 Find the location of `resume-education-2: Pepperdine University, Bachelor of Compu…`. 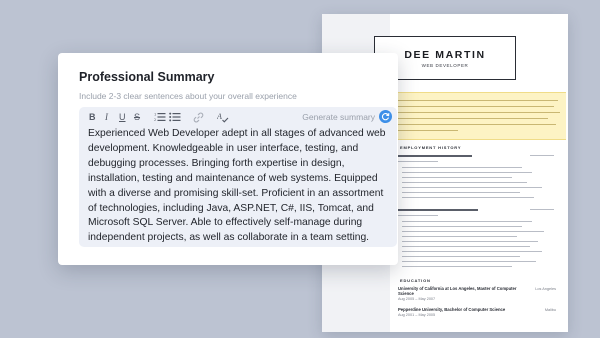

resume-education-2: Pepperdine University, Bachelor of Compu… is located at coordinates (452, 312).